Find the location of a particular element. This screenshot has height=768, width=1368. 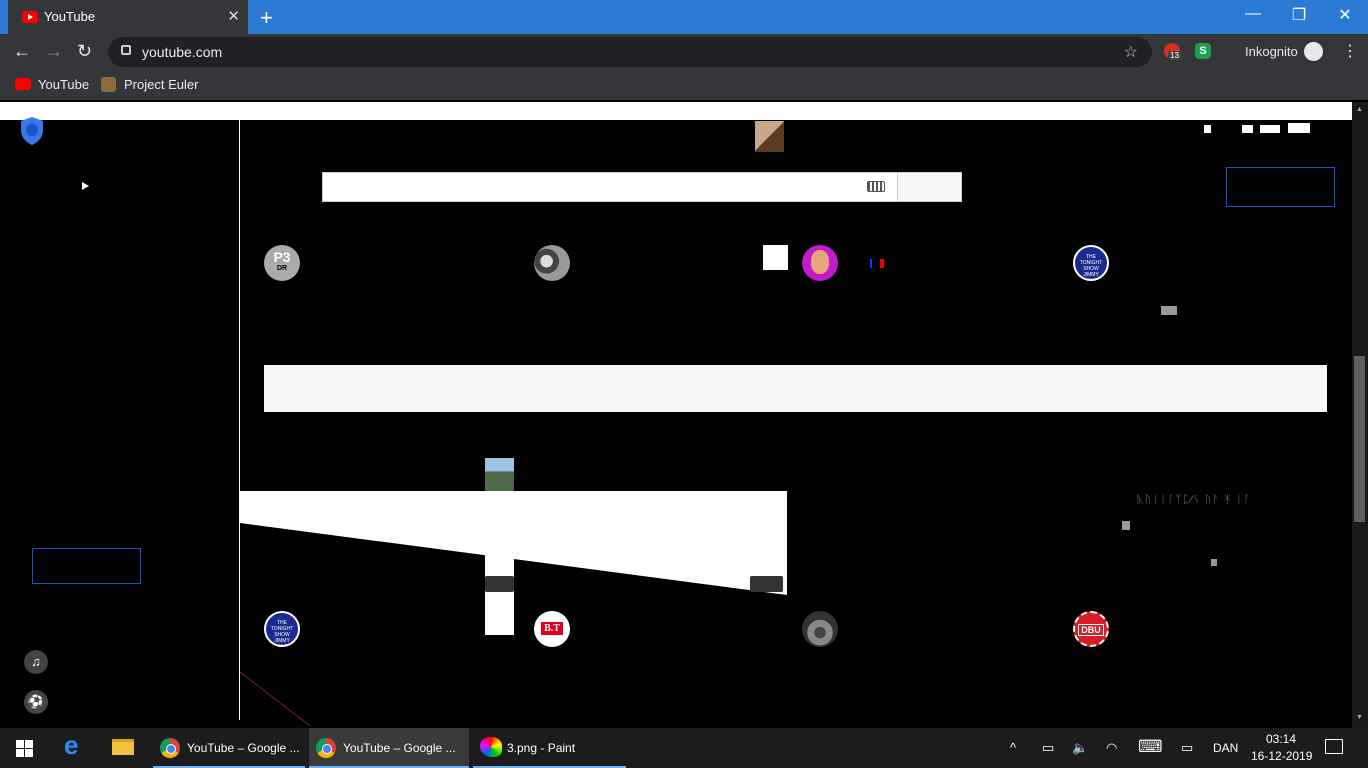

search-box is located at coordinates (610, 187).